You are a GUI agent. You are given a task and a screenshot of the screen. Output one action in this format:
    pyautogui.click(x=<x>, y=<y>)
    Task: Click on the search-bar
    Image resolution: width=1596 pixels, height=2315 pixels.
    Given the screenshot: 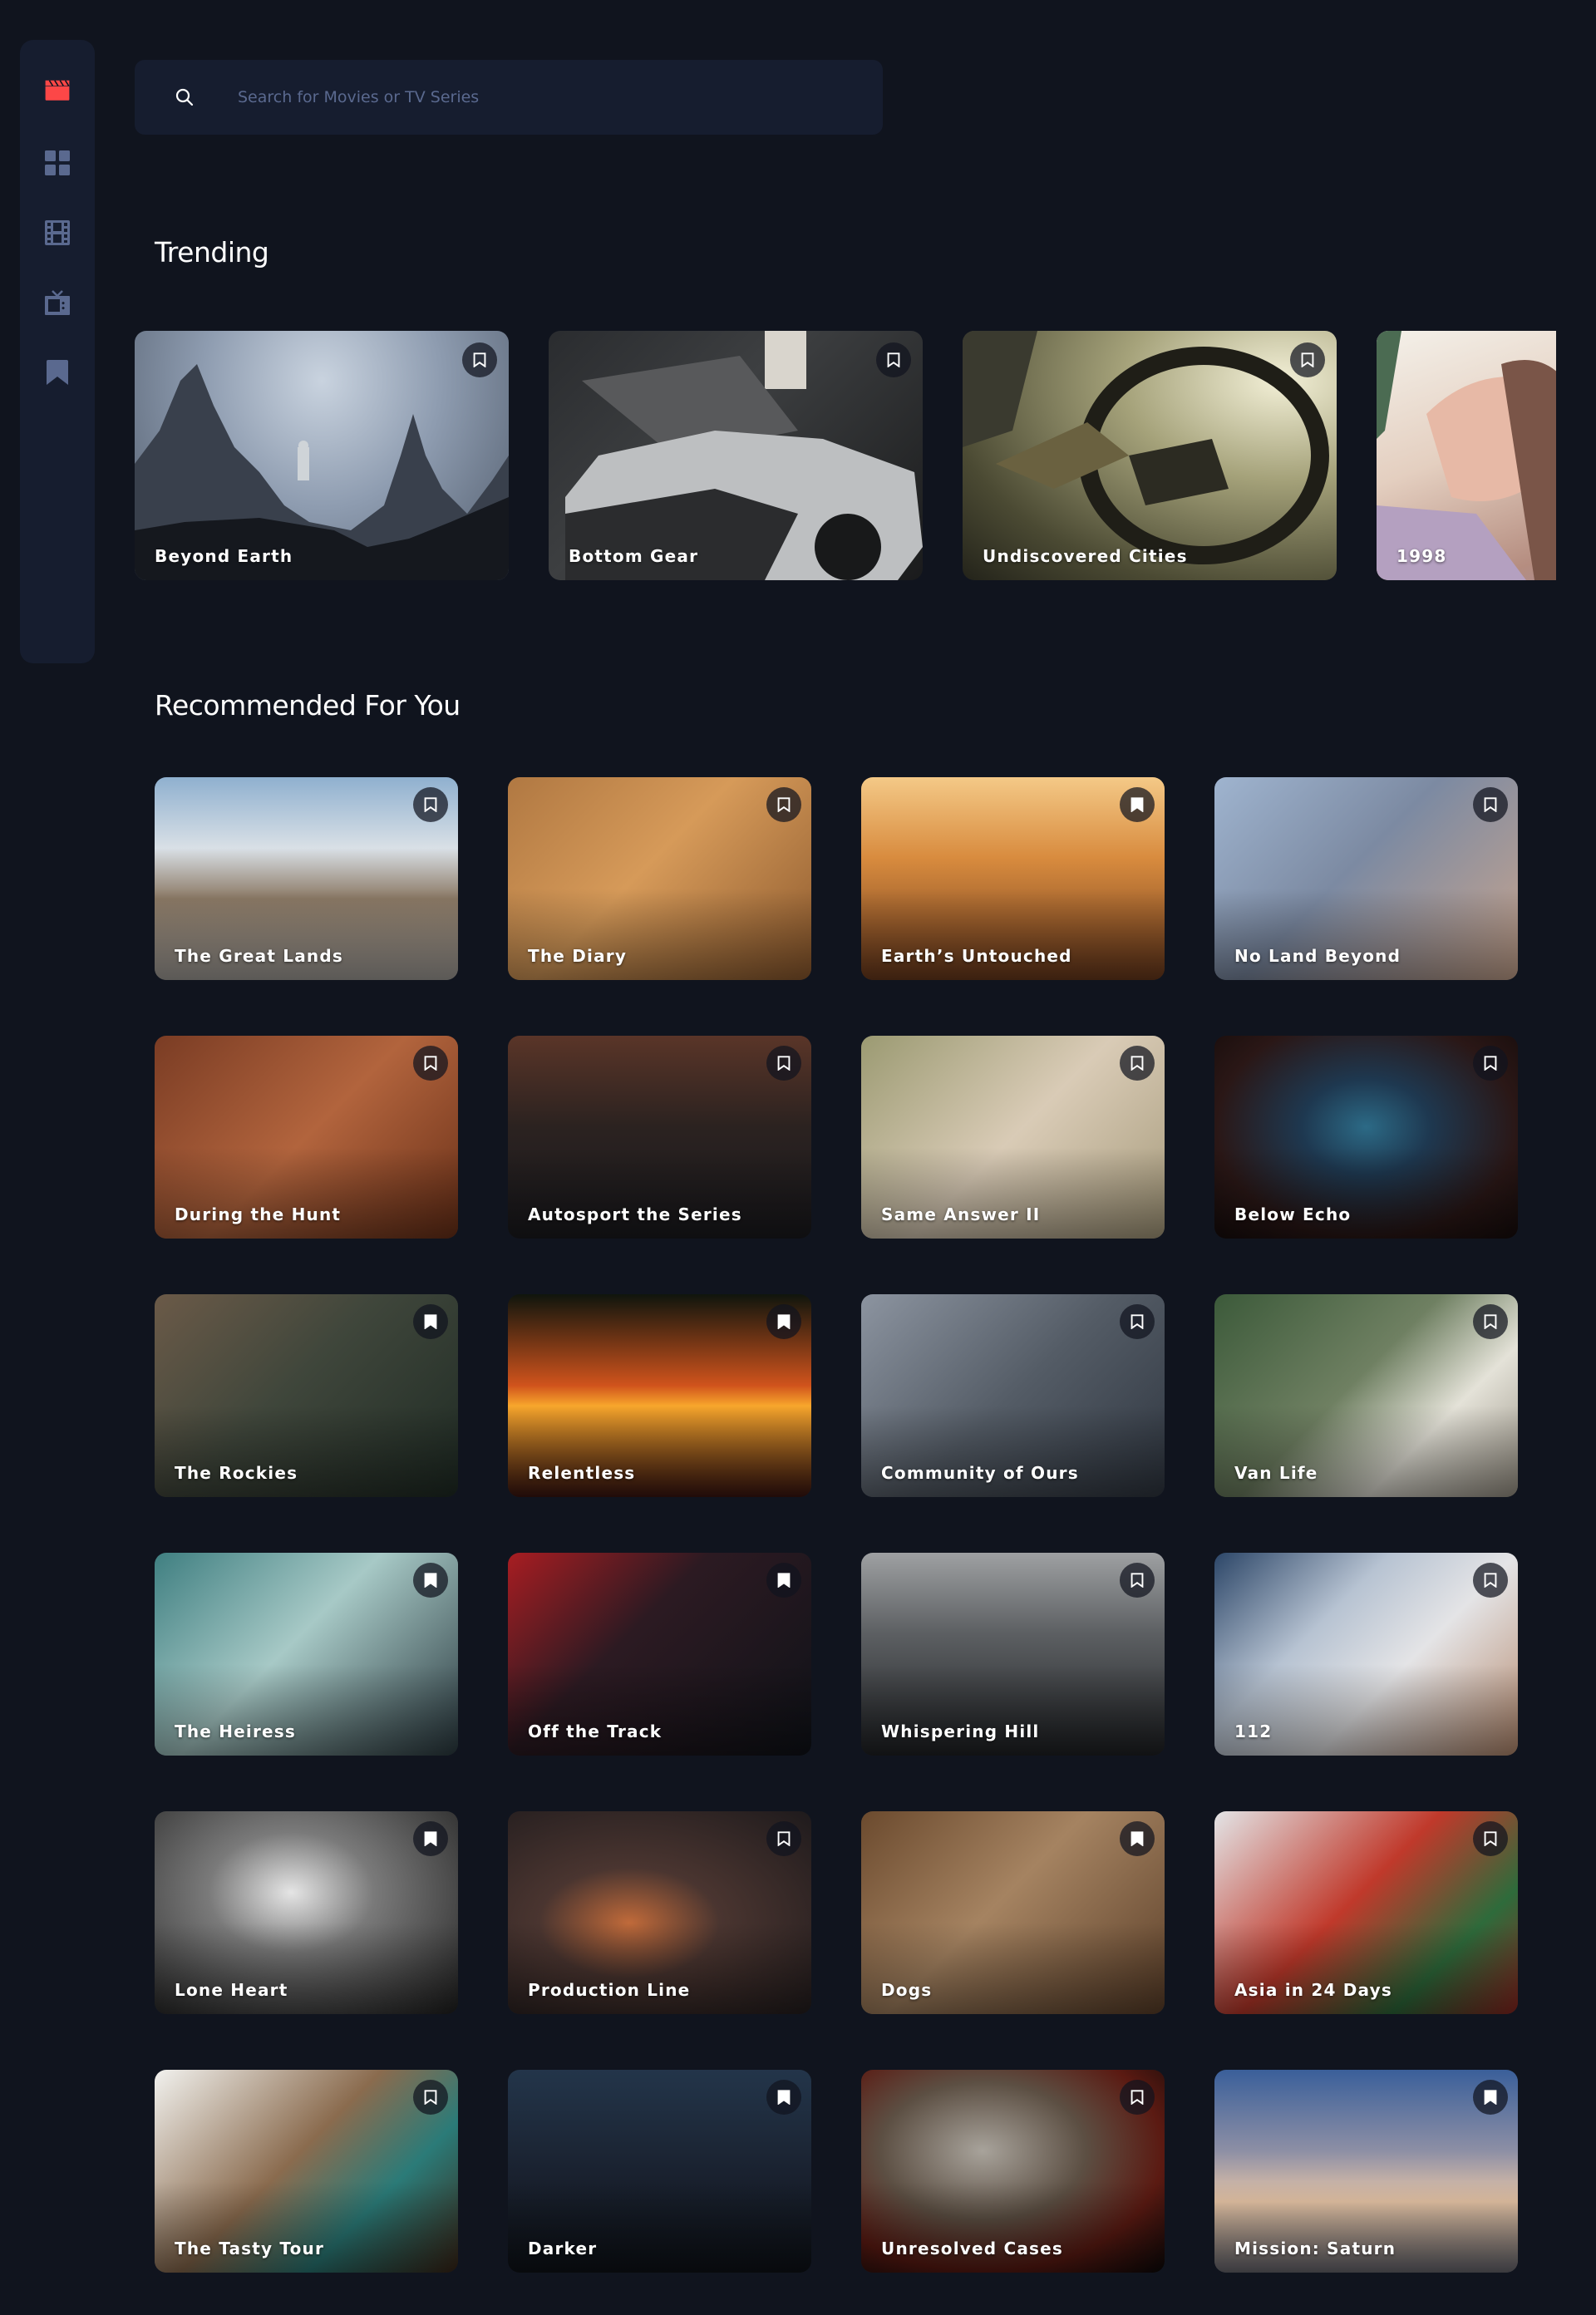 What is the action you would take?
    pyautogui.click(x=509, y=98)
    